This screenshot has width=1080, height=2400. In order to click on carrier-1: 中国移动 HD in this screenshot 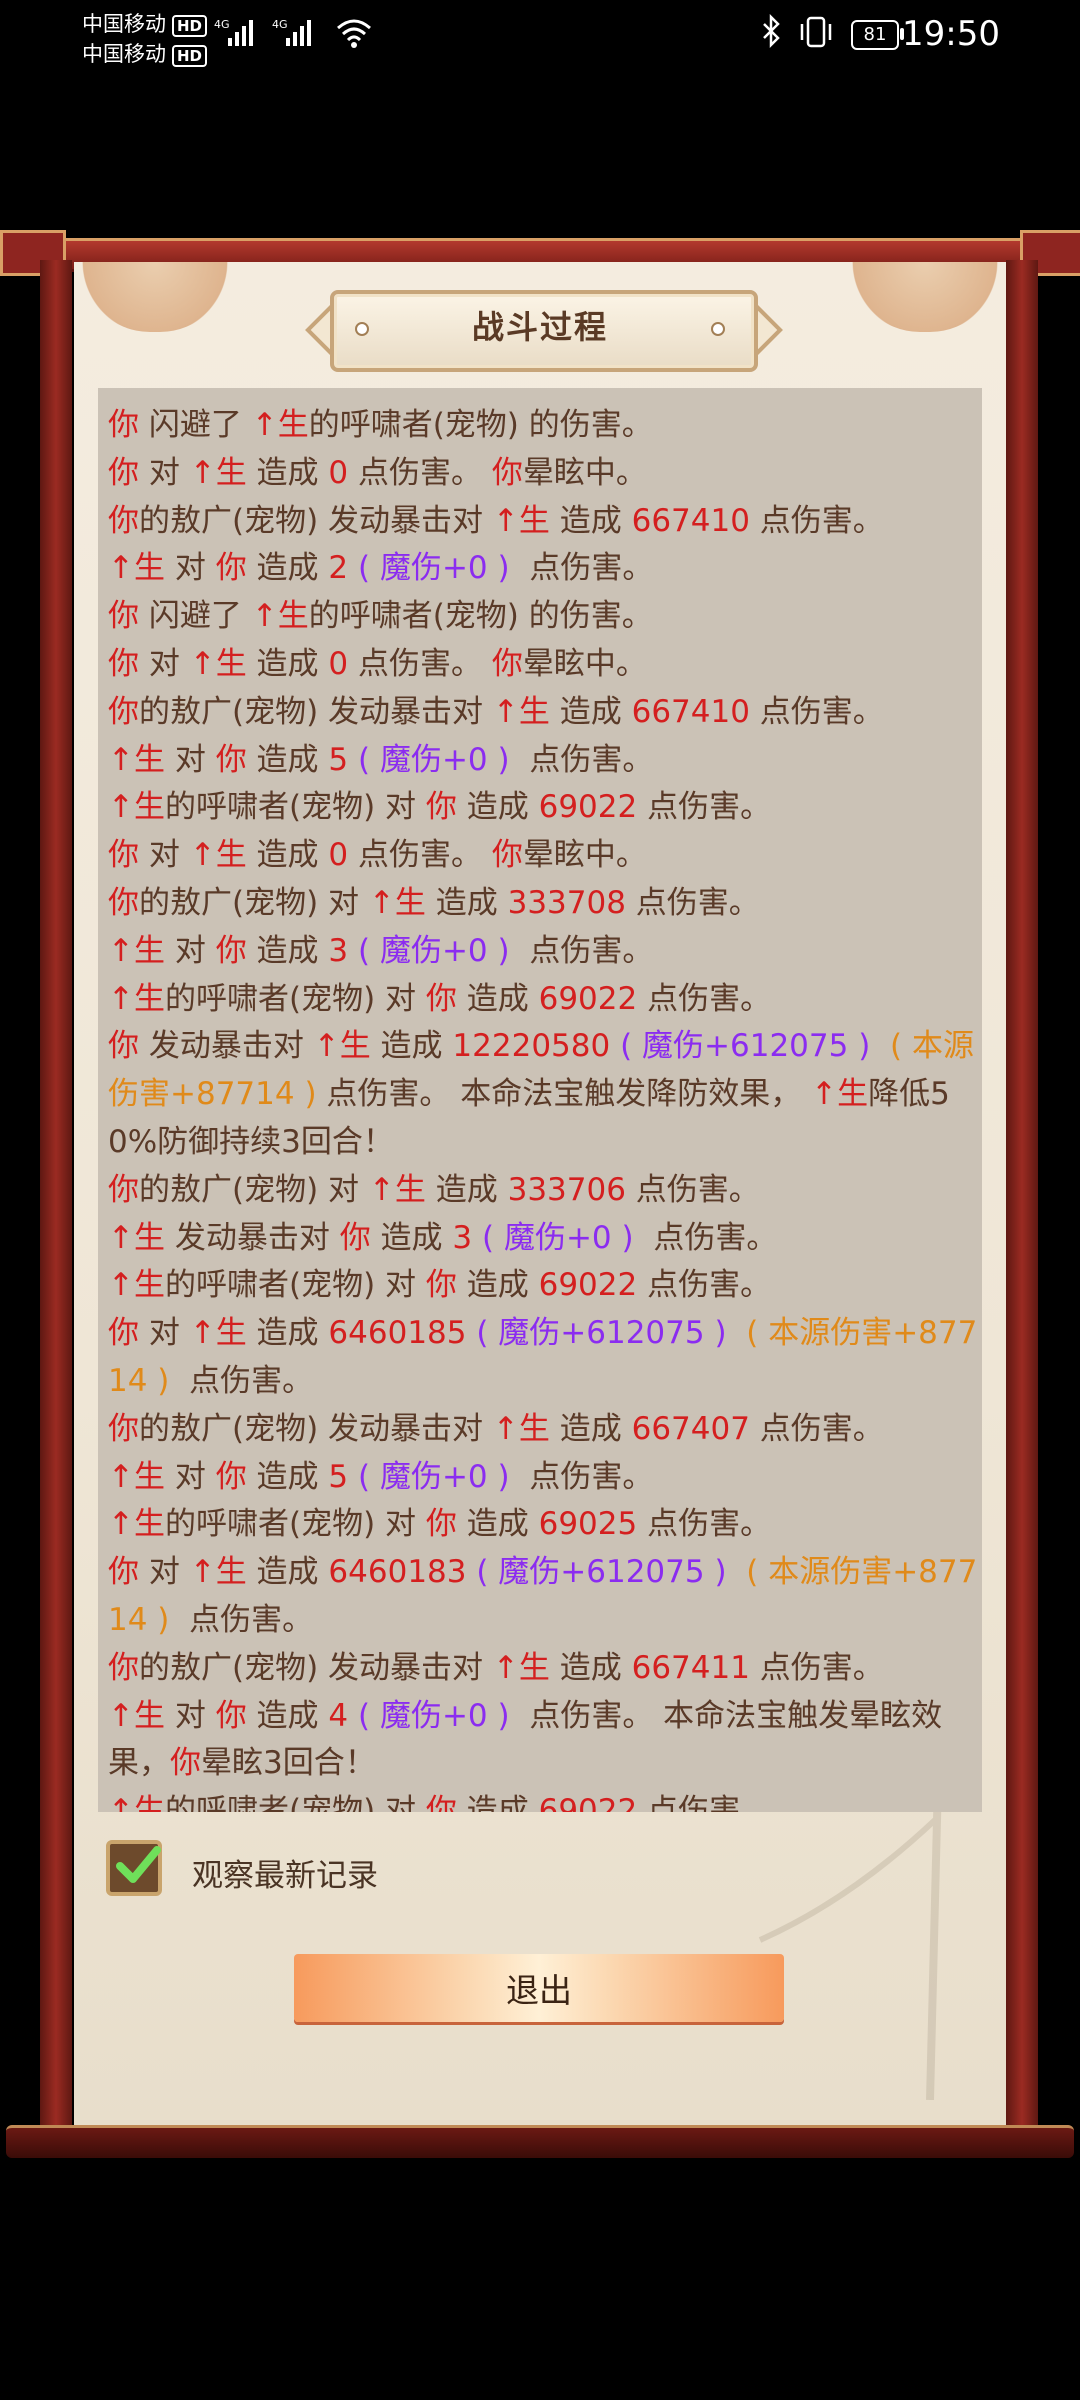, I will do `click(145, 23)`.